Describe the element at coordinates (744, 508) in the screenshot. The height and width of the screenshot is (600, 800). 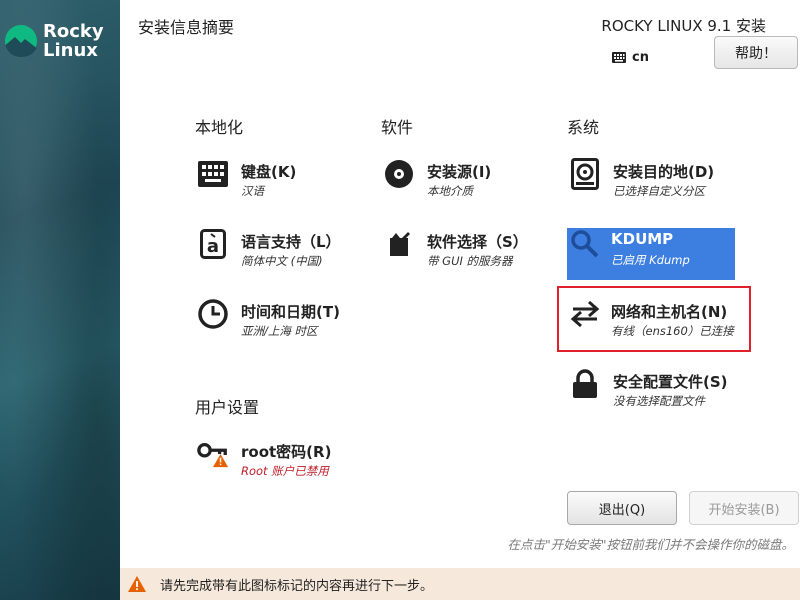
I see `begin-installation-button: 开始安装(B)` at that location.